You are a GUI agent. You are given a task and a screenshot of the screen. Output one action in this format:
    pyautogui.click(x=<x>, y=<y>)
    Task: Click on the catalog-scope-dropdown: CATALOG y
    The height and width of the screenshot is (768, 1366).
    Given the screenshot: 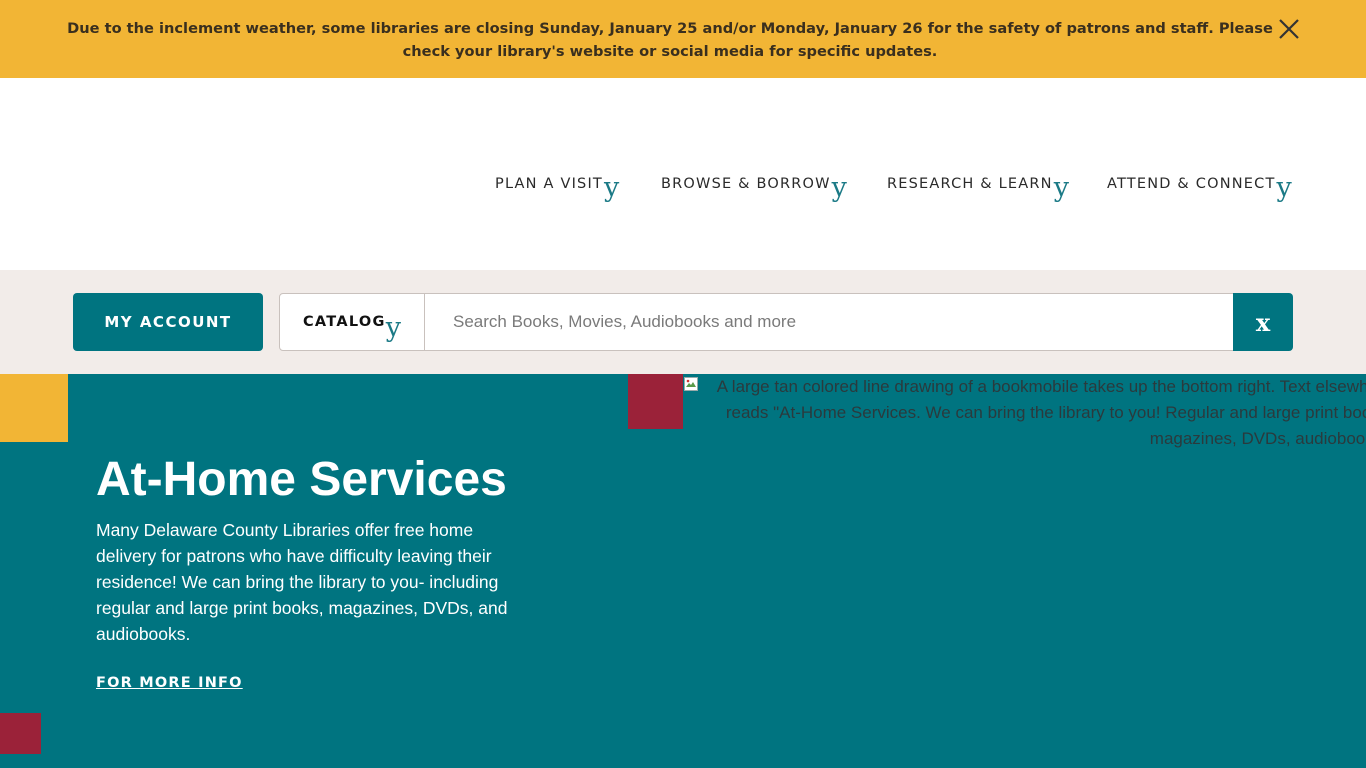 What is the action you would take?
    pyautogui.click(x=352, y=322)
    